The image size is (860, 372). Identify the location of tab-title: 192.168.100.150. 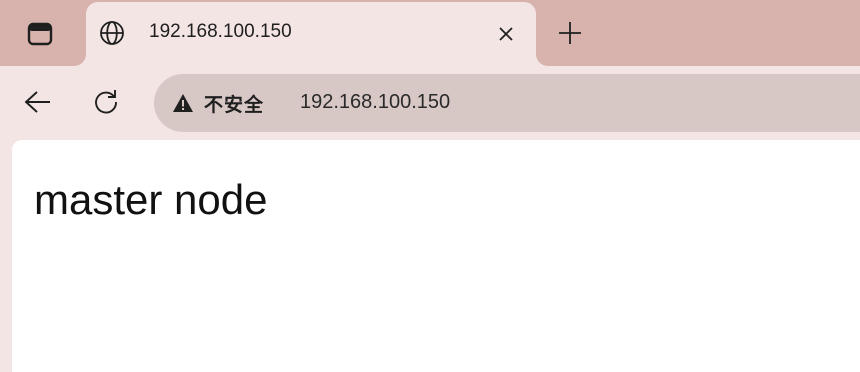
(220, 31).